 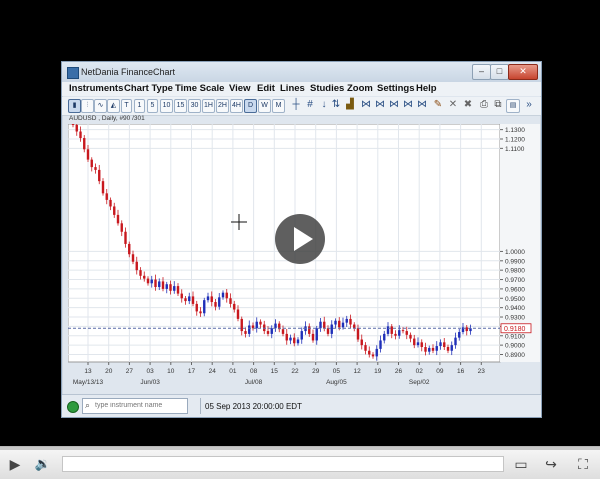 I want to click on grid-icon: #, so click(x=310, y=105).